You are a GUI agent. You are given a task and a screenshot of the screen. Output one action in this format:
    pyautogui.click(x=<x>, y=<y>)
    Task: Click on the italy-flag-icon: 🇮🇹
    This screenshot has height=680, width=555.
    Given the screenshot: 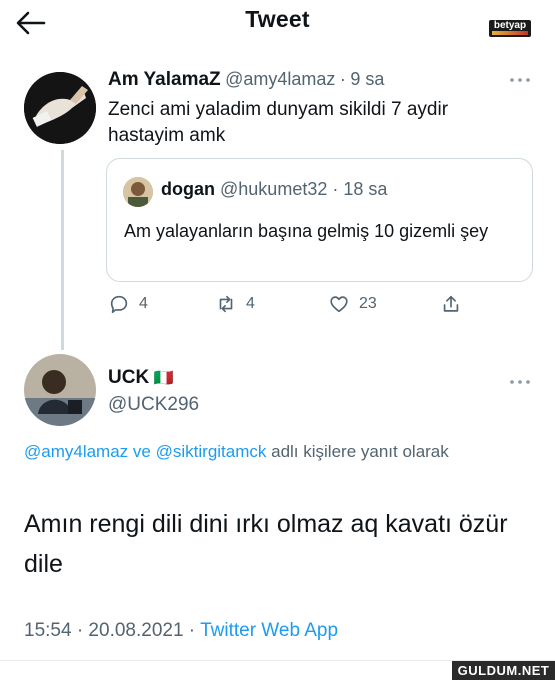 What is the action you would take?
    pyautogui.click(x=163, y=378)
    